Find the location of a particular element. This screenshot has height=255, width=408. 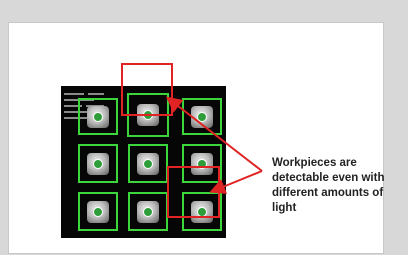

caption-line: Workpieces are is located at coordinates (314, 163).